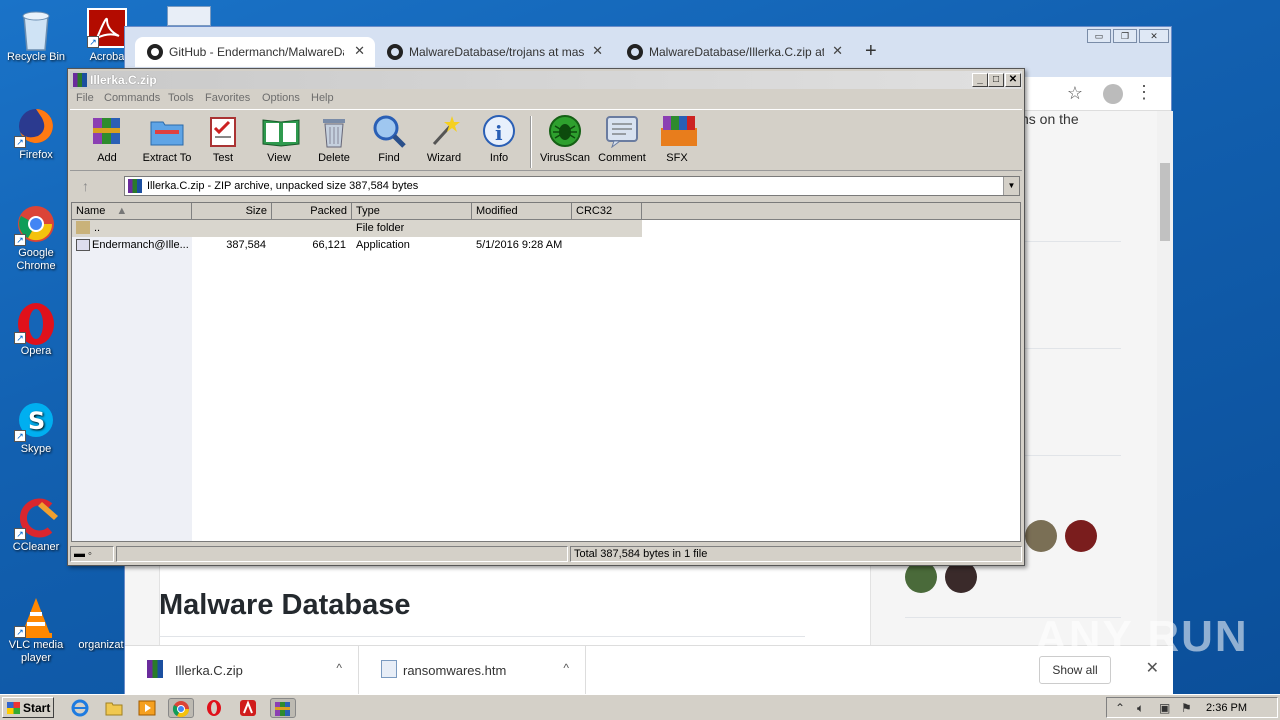 The image size is (1280, 720). What do you see at coordinates (167, 131) in the screenshot?
I see `extract-folder-icon` at bounding box center [167, 131].